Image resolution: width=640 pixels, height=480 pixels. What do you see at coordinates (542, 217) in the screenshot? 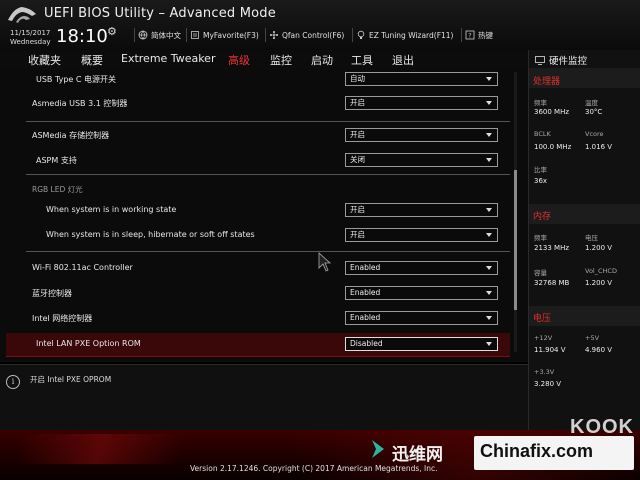
I see `memory-section-title: 内存` at bounding box center [542, 217].